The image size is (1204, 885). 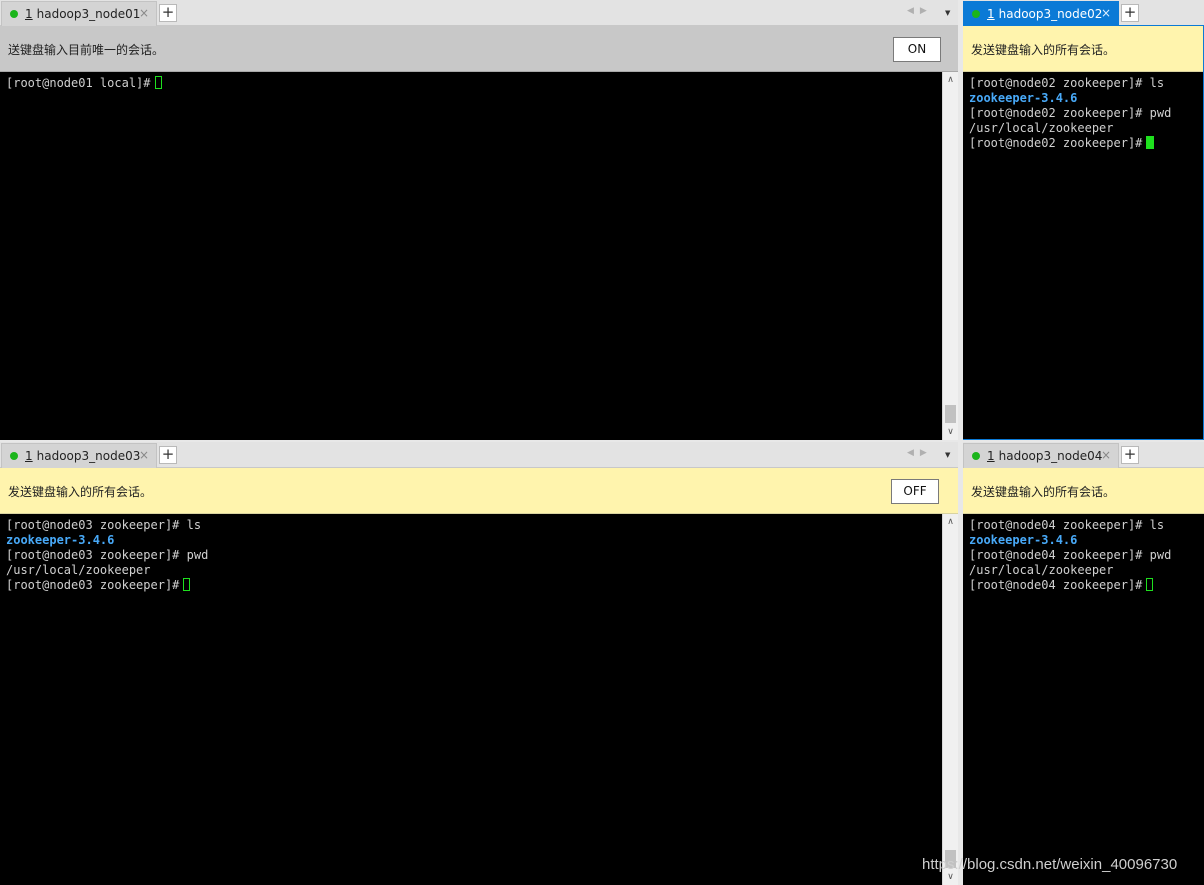 I want to click on tab-hadoop3-node04: 1 hadoop3_node04 ×, so click(x=1041, y=455).